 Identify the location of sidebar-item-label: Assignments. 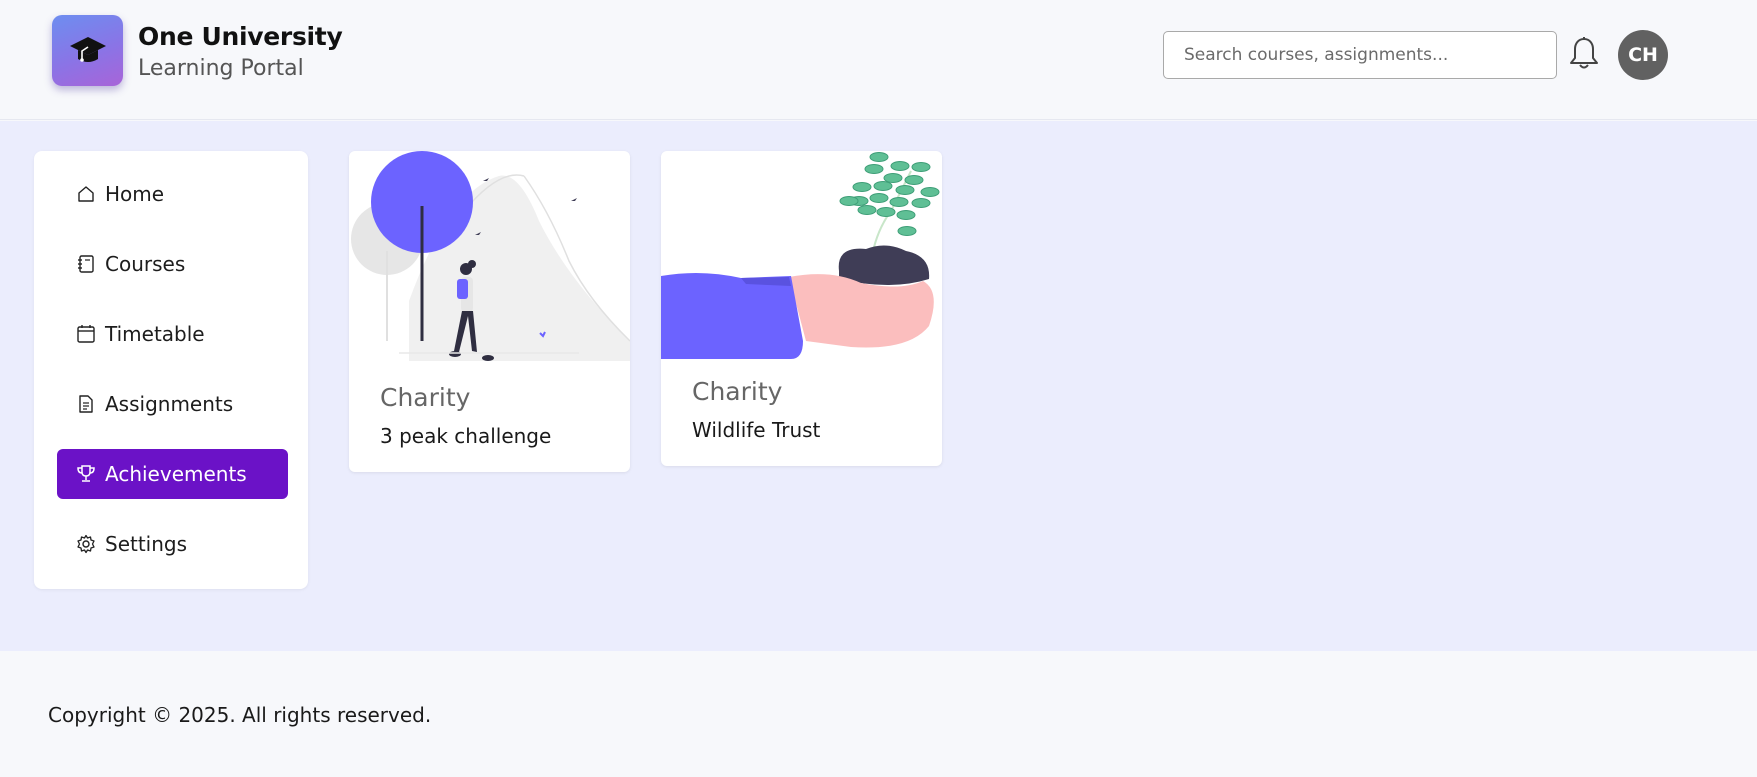
(169, 404).